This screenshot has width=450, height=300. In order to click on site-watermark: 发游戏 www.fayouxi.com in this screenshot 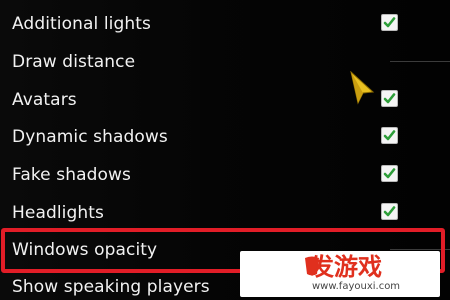, I will do `click(340, 274)`.